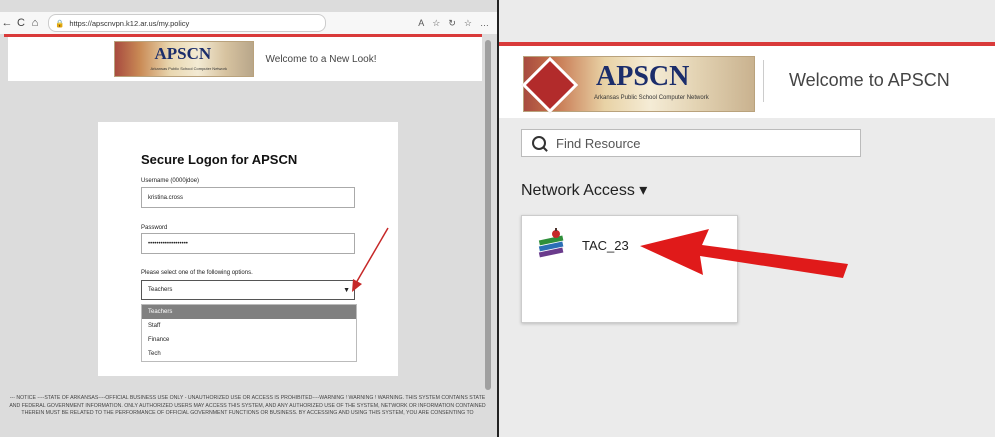 The image size is (995, 437). I want to click on resource-label: TAC_23, so click(605, 245).